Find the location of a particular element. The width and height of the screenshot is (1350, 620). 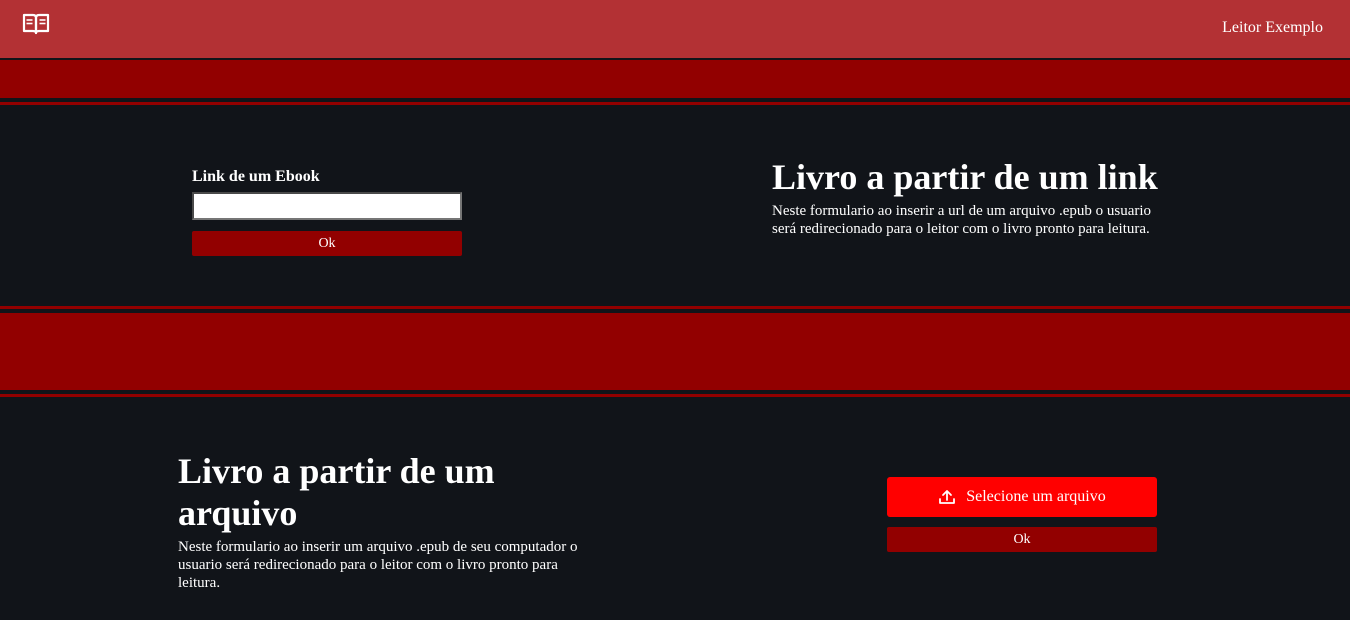

link-label: Link de um Ebook is located at coordinates (256, 176).